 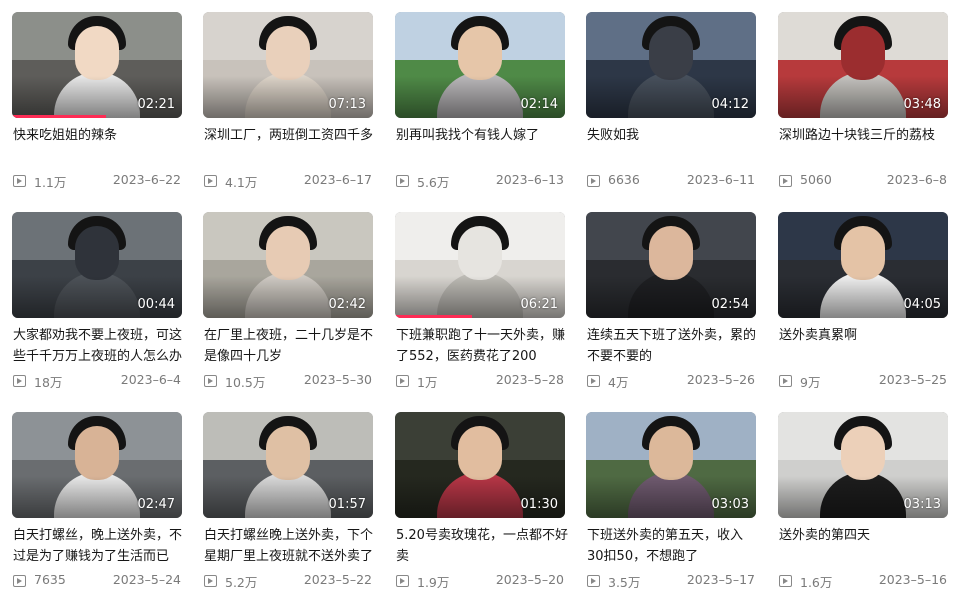 I want to click on video-duration: 01:57, so click(x=347, y=504).